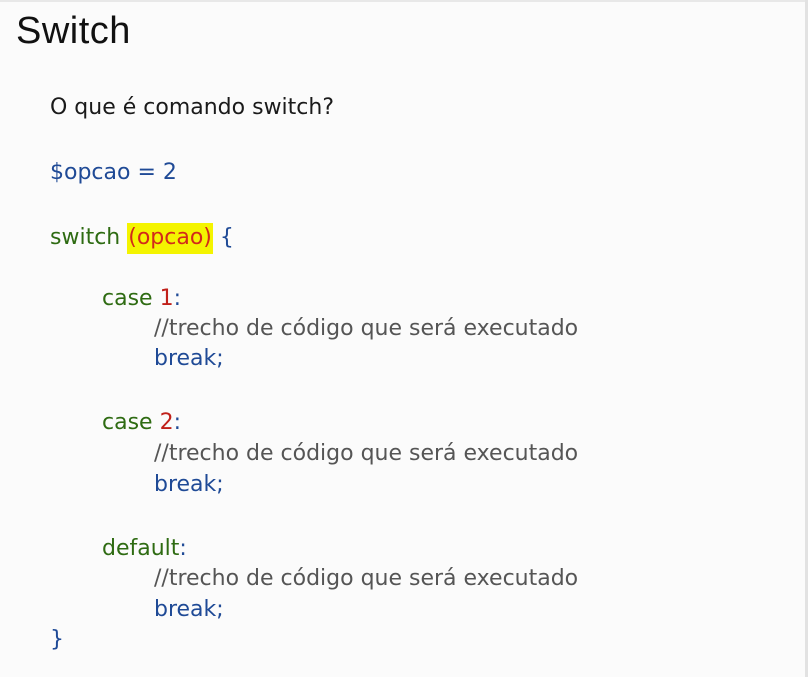 This screenshot has width=808, height=677. I want to click on switch-line: switch (opcao) {, so click(142, 238).